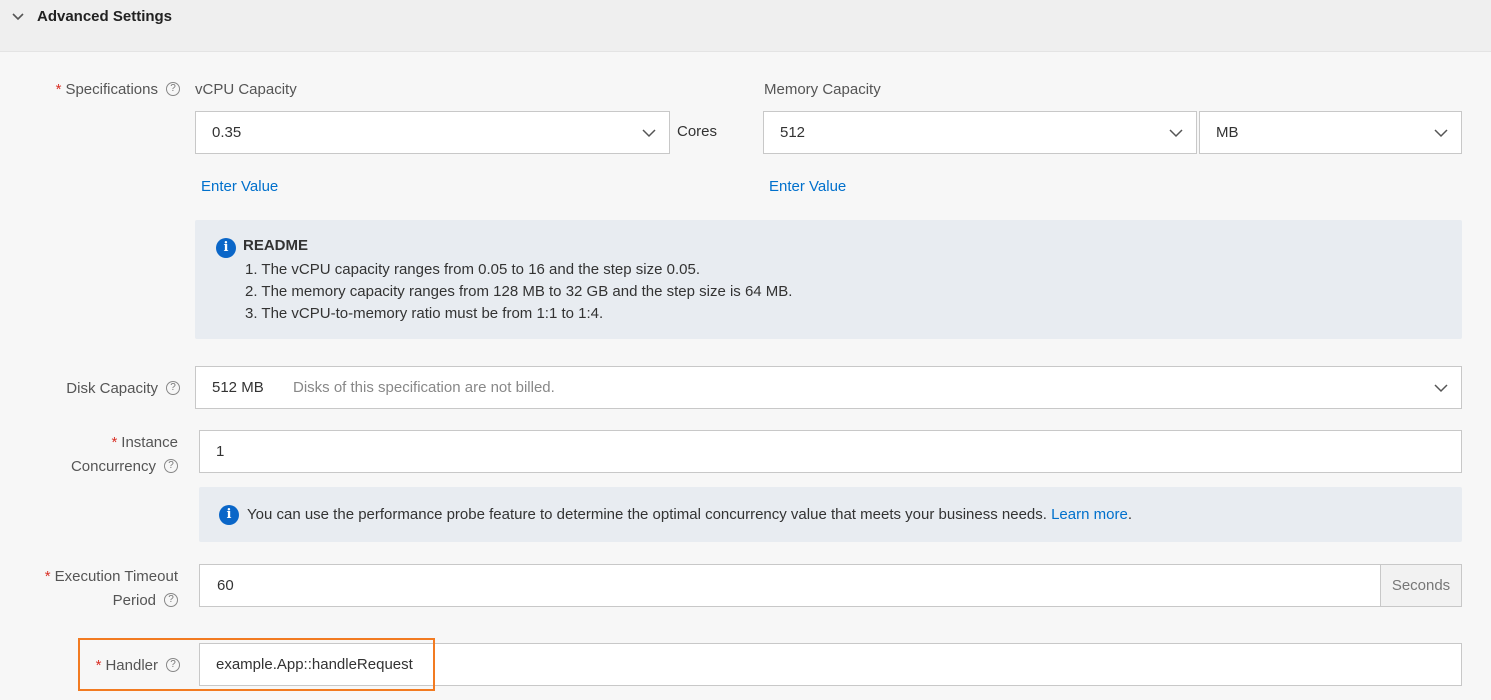 The height and width of the screenshot is (700, 1491). Describe the element at coordinates (276, 245) in the screenshot. I see `readme-title: README` at that location.